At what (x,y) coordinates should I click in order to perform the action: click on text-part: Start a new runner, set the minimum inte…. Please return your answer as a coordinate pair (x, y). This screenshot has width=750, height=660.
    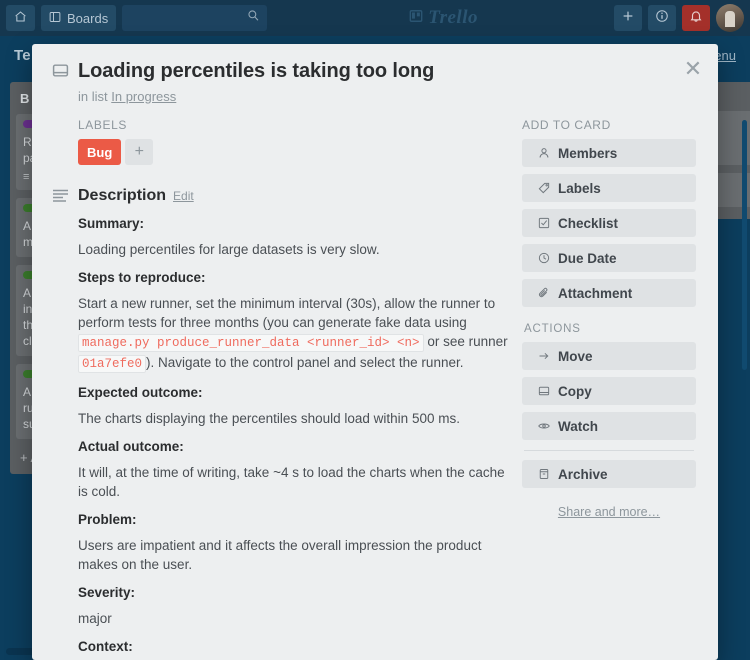
    Looking at the image, I should click on (287, 313).